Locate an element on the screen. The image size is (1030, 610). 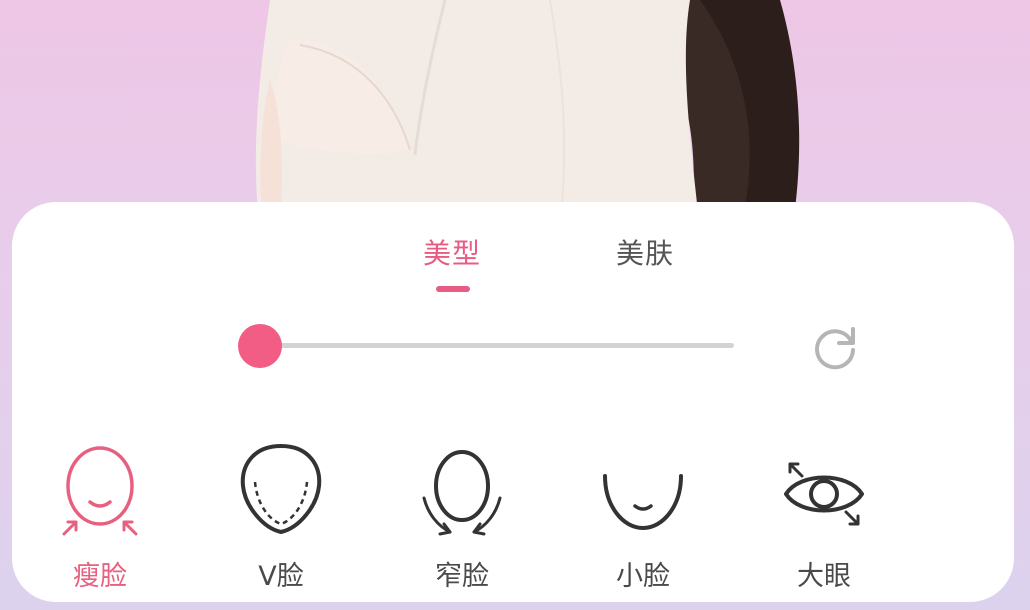
tool-small-face: 小脸 is located at coordinates (643, 517).